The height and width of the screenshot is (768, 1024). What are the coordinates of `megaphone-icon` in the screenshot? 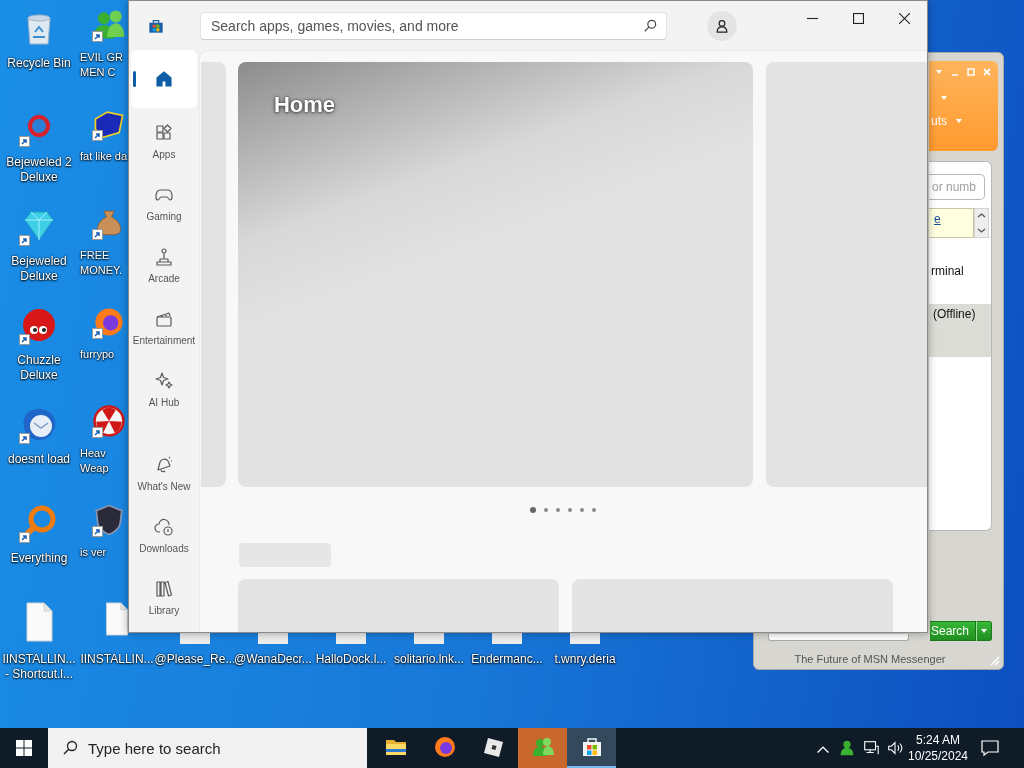 It's located at (164, 465).